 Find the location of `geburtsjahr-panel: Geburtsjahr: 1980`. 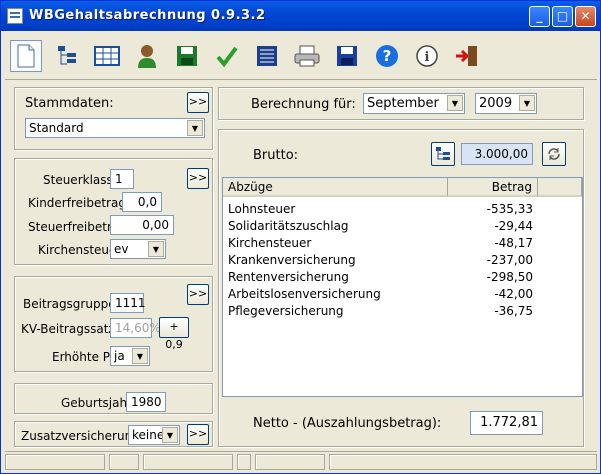

geburtsjahr-panel: Geburtsjahr: 1980 is located at coordinates (113, 398).